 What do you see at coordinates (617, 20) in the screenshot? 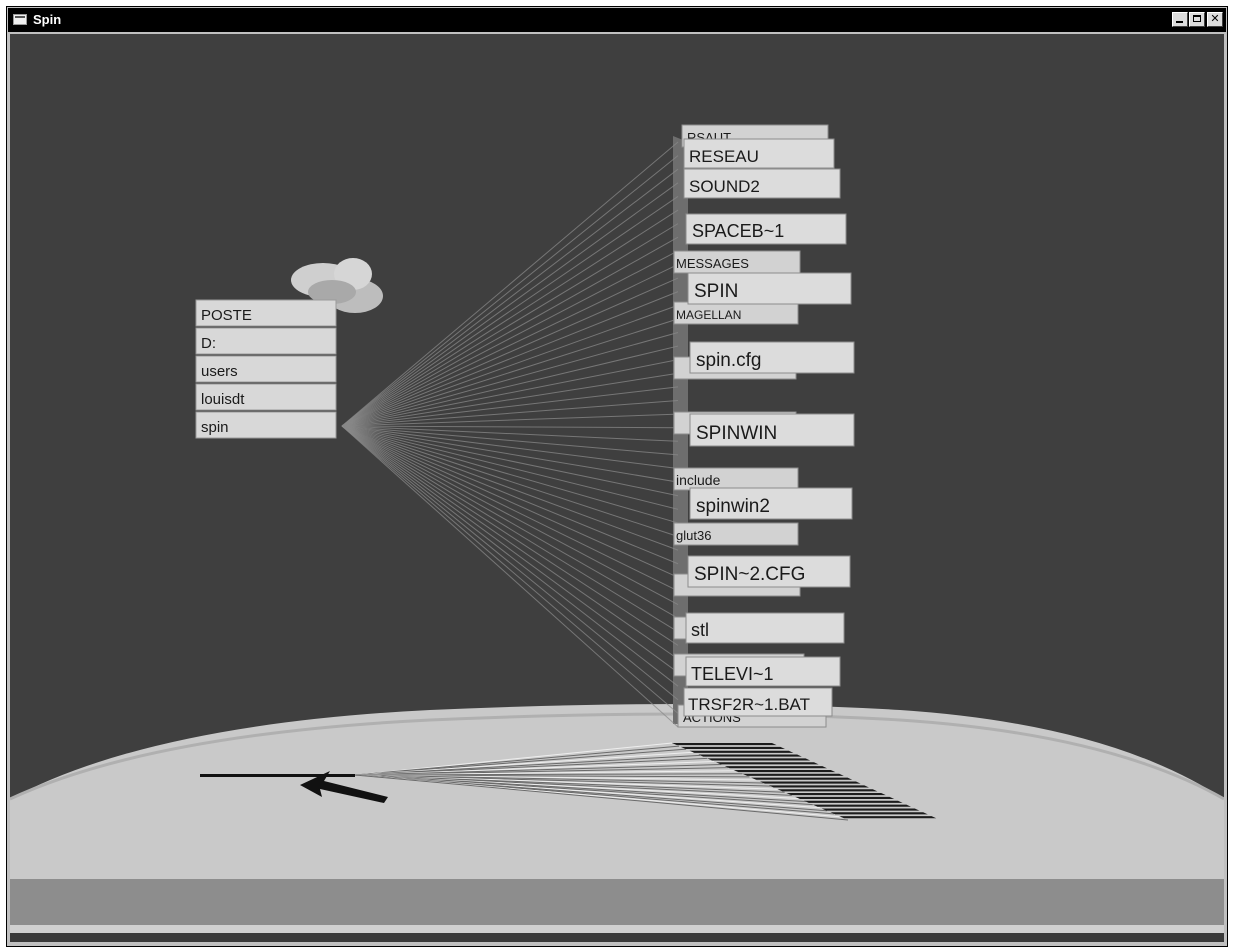
I see `title-bar: Spin ✕` at bounding box center [617, 20].